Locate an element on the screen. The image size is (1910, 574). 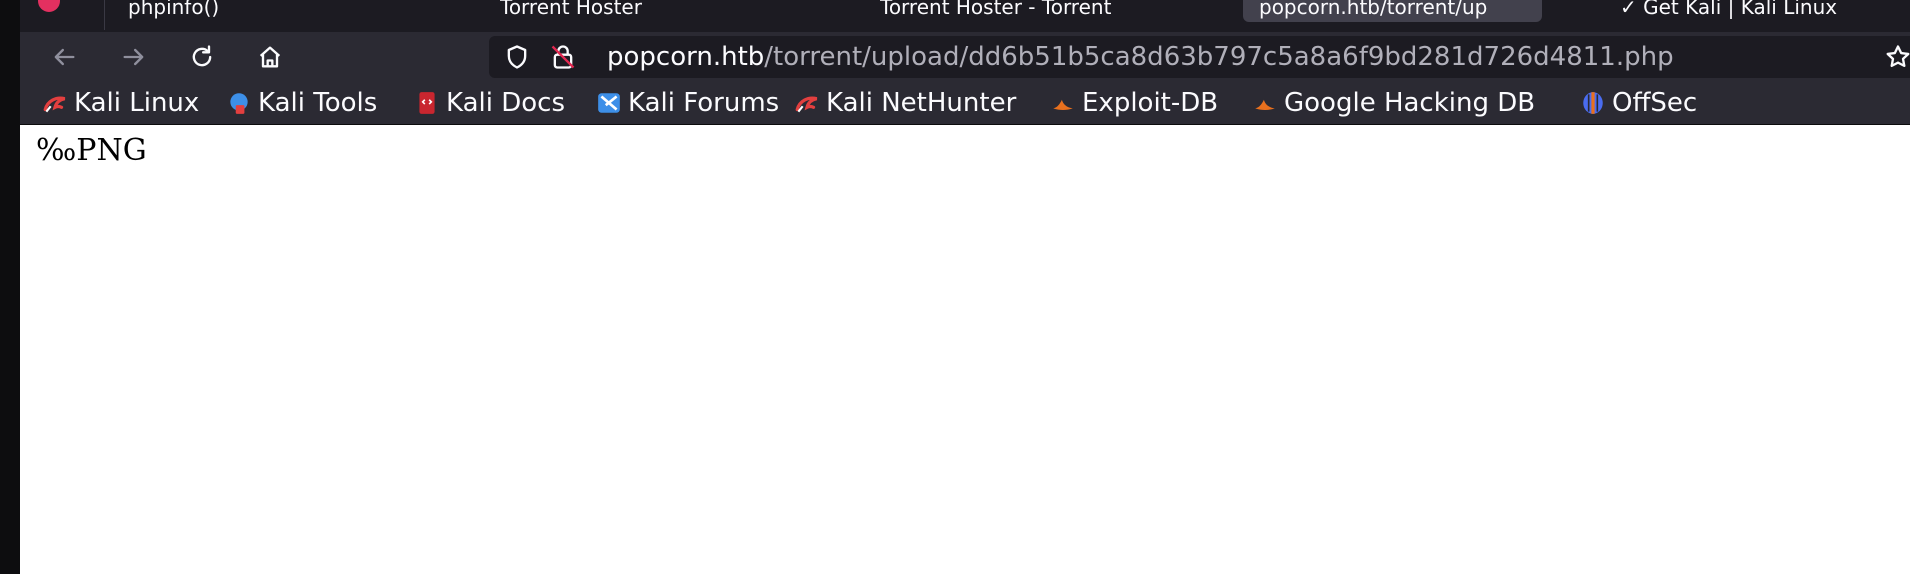
bookmark-kali-docs: Kali Docs is located at coordinates (489, 103).